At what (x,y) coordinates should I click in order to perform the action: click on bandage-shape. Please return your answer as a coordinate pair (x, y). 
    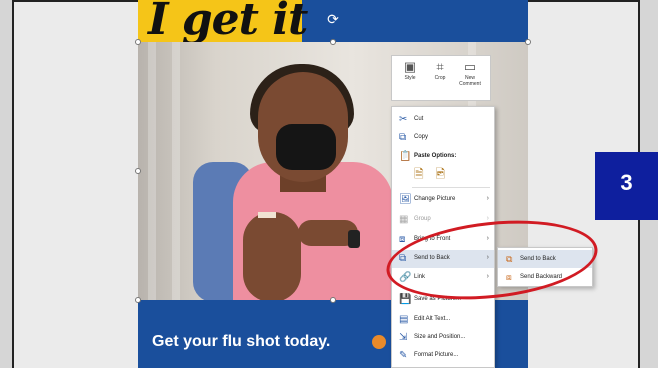
    Looking at the image, I should click on (267, 215).